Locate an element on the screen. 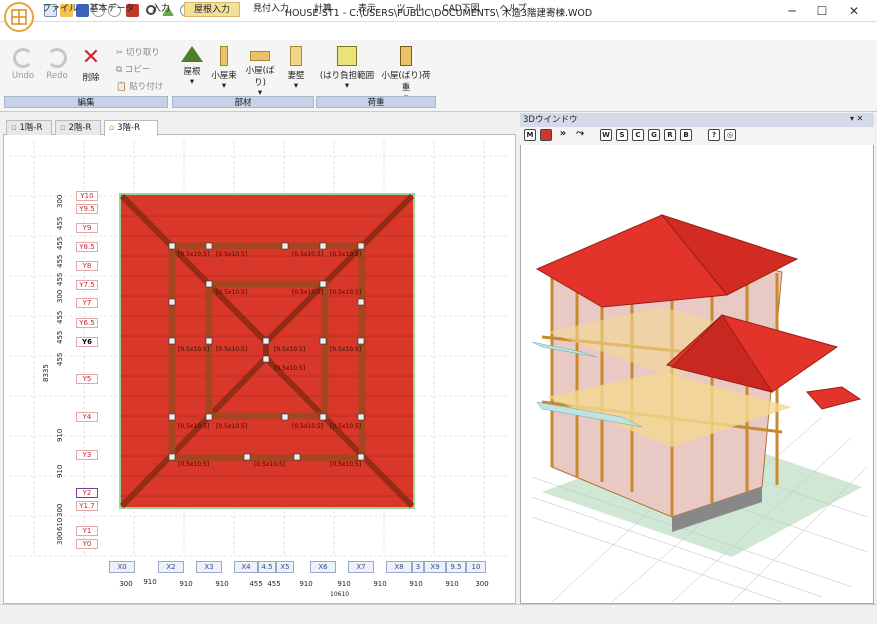 The height and width of the screenshot is (624, 877). x-axis-label: X3 is located at coordinates (209, 567).